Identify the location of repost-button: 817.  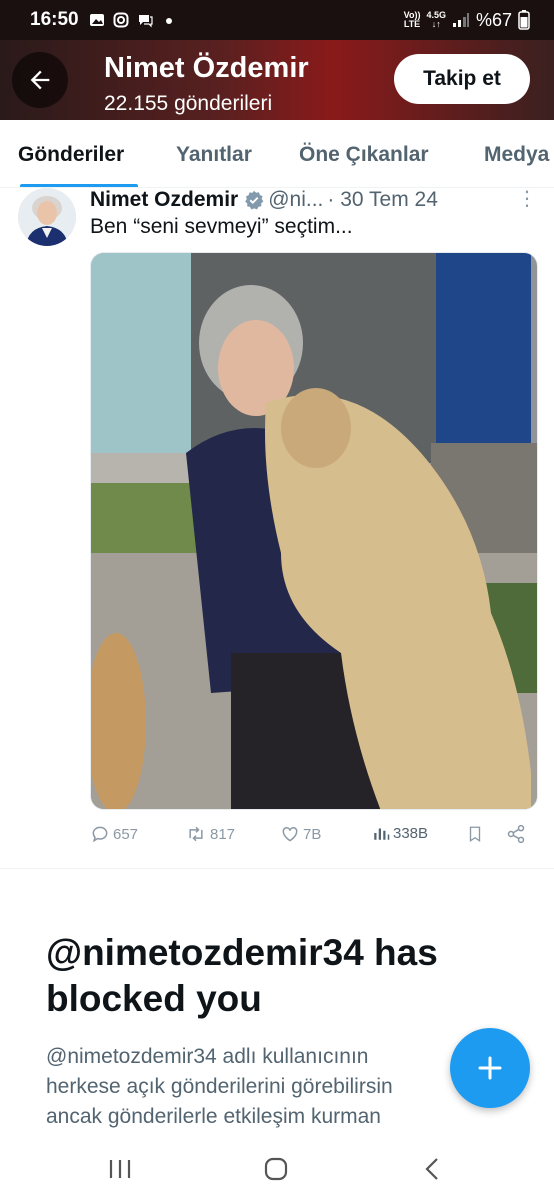
(210, 834).